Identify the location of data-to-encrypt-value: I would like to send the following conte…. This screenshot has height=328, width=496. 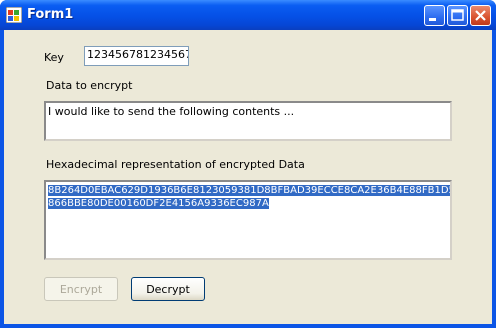
(171, 111).